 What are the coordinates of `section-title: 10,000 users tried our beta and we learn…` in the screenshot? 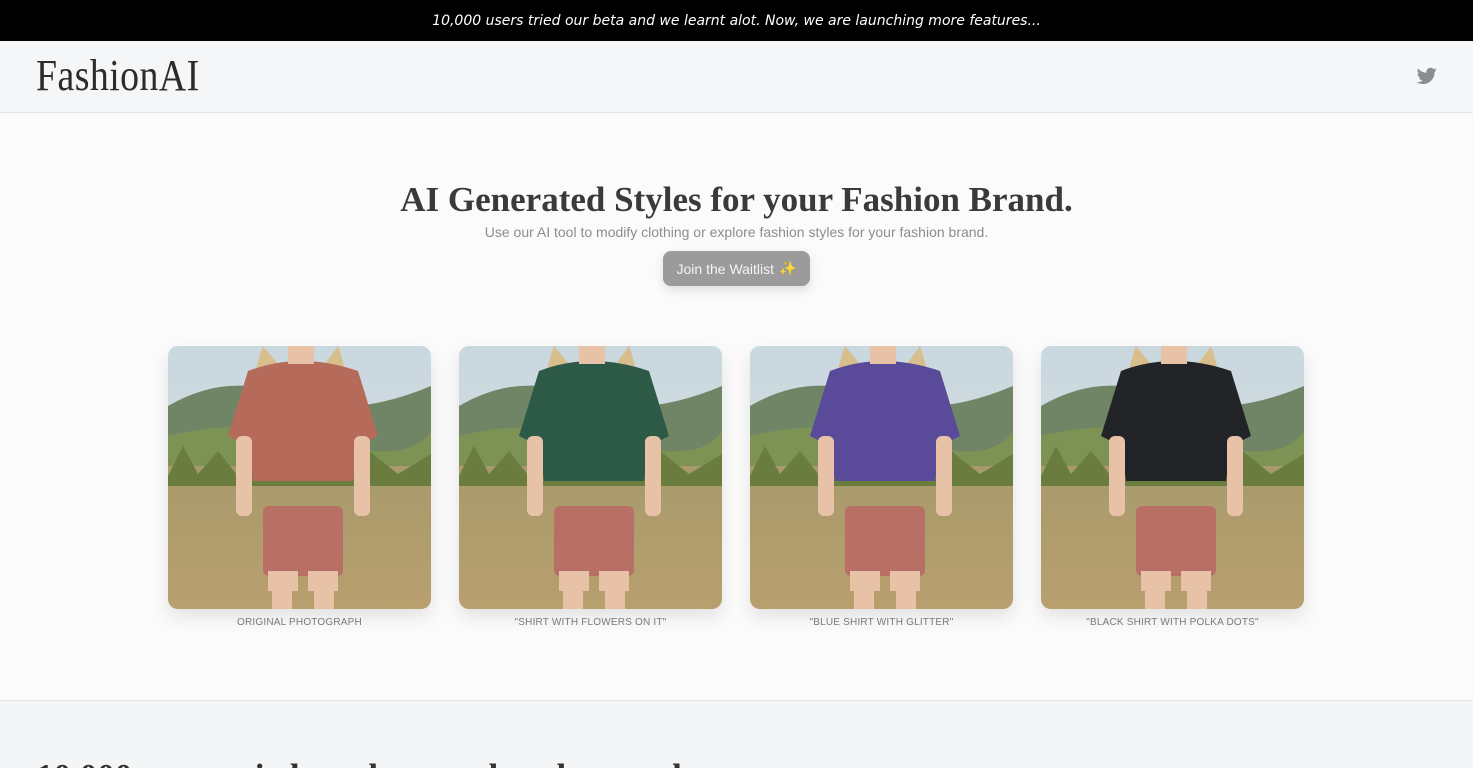 It's located at (378, 762).